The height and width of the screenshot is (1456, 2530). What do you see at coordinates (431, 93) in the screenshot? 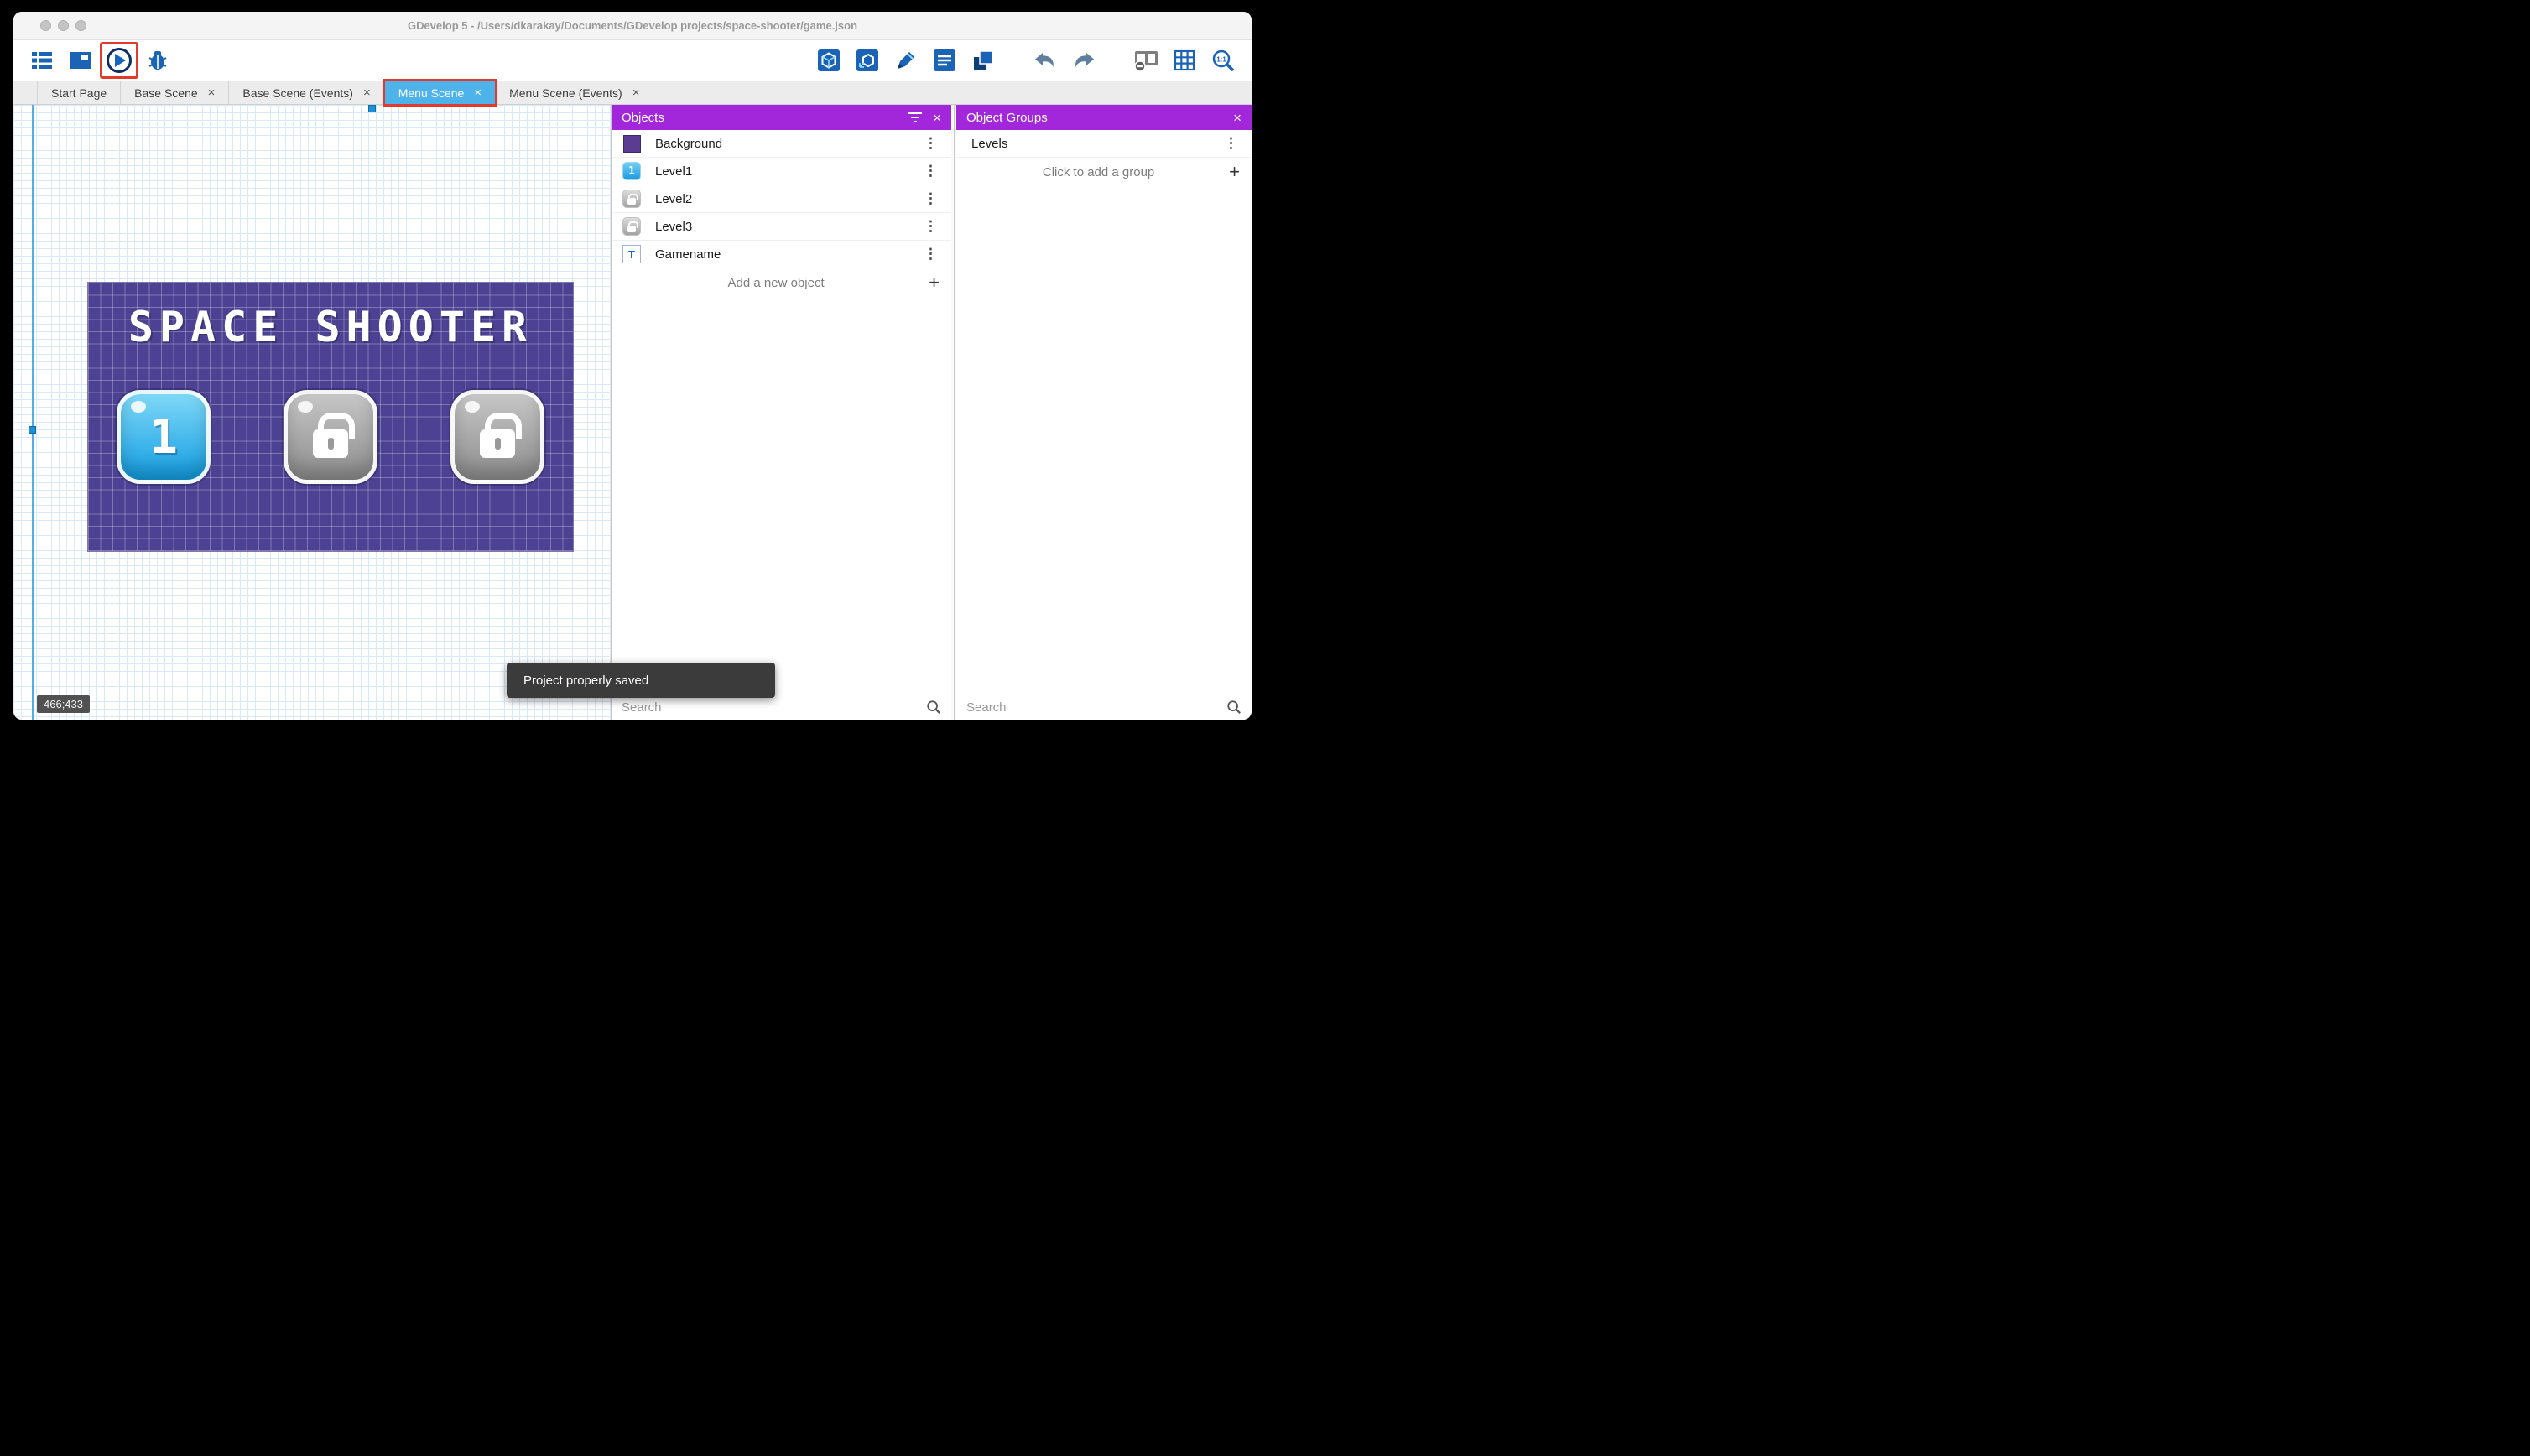
I see `tab-label: Menu Scene` at bounding box center [431, 93].